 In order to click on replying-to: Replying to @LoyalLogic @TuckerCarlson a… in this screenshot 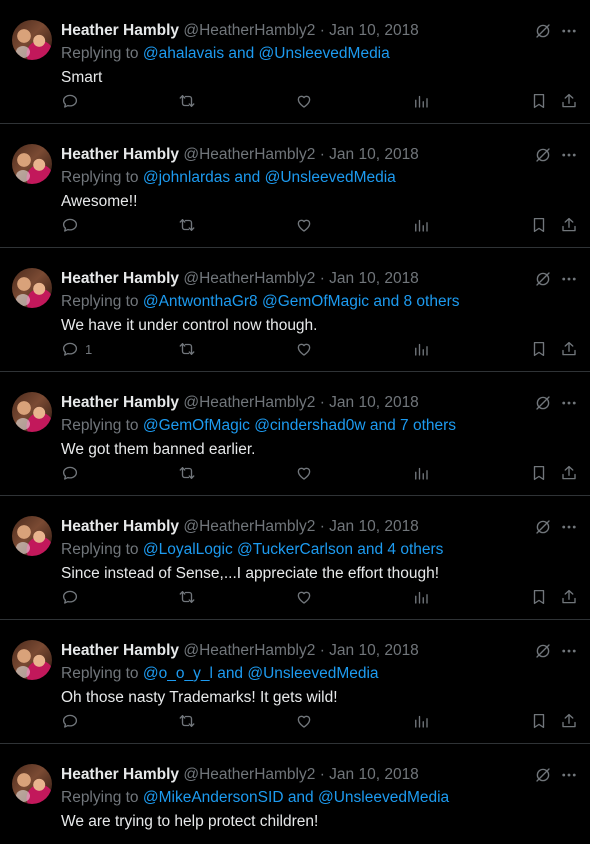, I will do `click(252, 550)`.